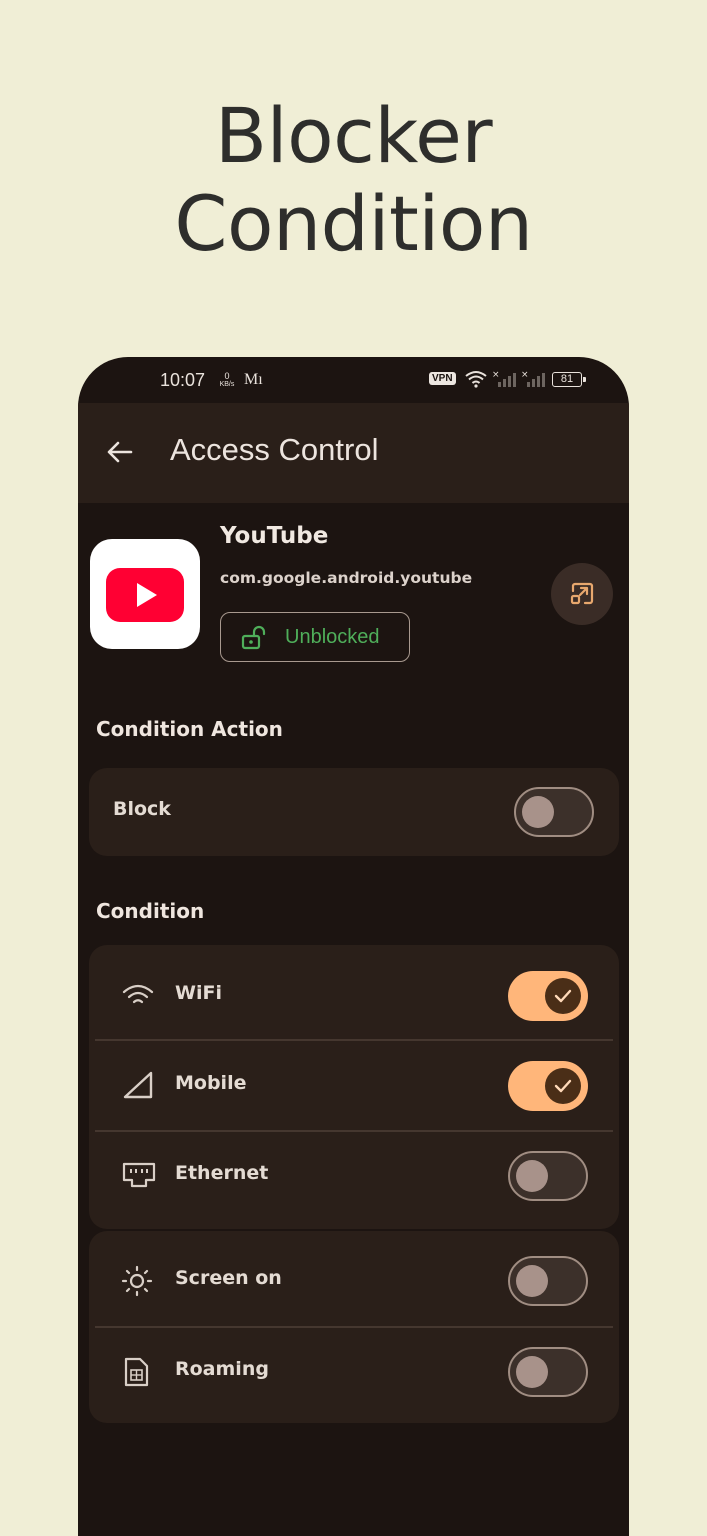  I want to click on ethernet-switch, so click(548, 1176).